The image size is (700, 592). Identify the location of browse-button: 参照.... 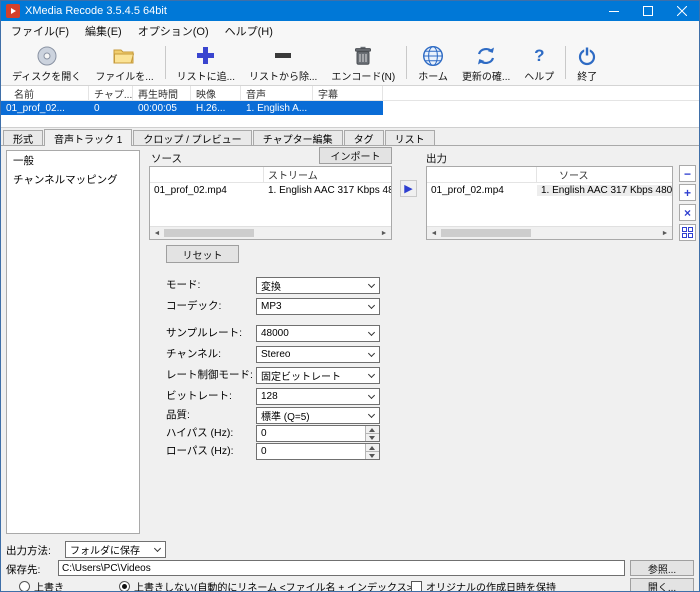
(662, 568).